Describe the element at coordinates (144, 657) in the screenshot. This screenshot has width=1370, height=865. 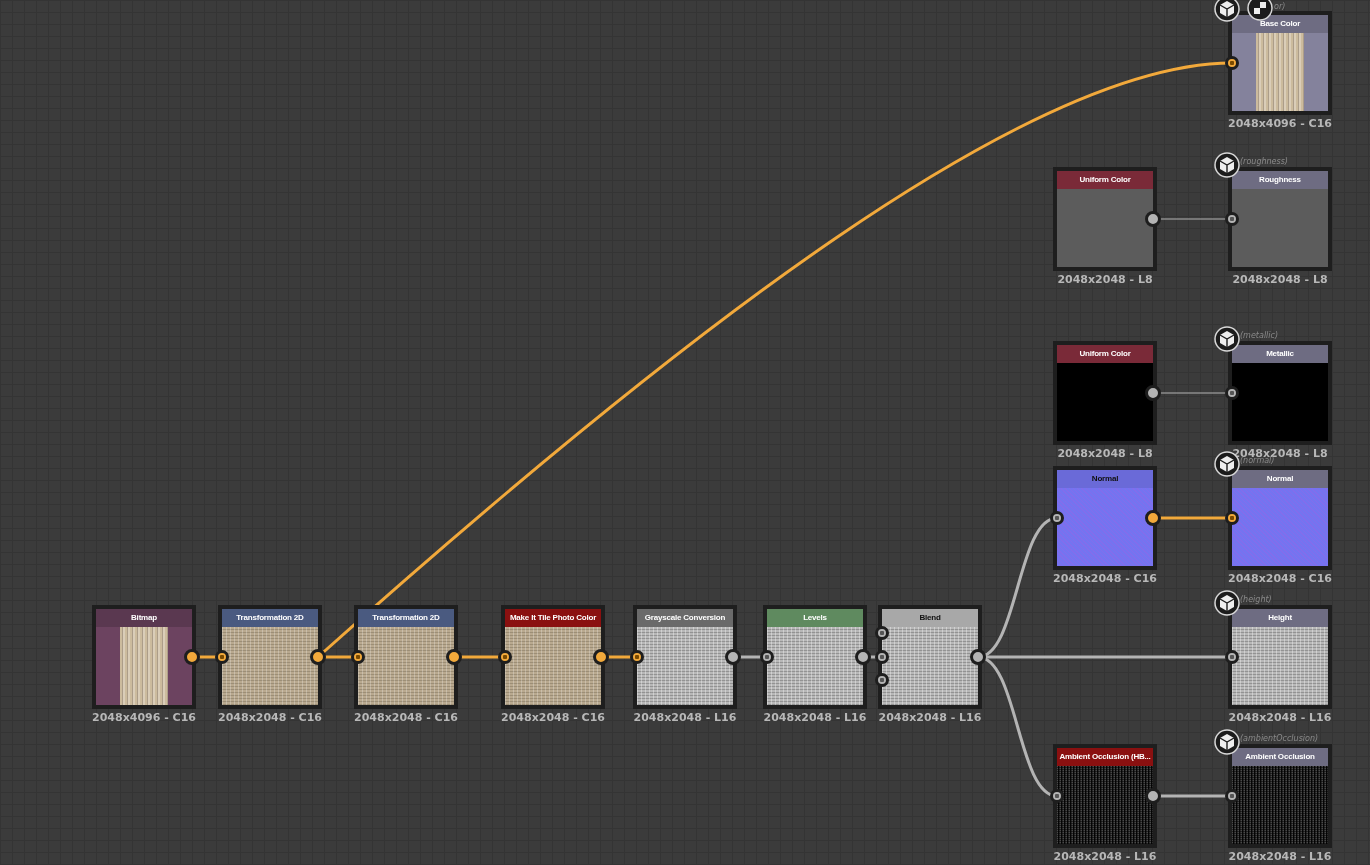
I see `graph-node: Bitmap` at that location.